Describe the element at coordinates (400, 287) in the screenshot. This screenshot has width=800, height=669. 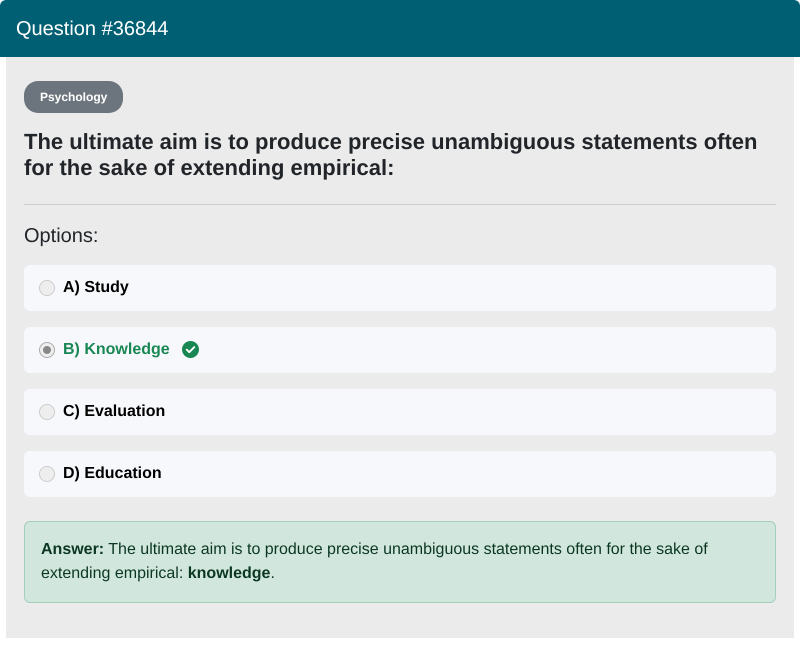
I see `option-row: A) Study` at that location.